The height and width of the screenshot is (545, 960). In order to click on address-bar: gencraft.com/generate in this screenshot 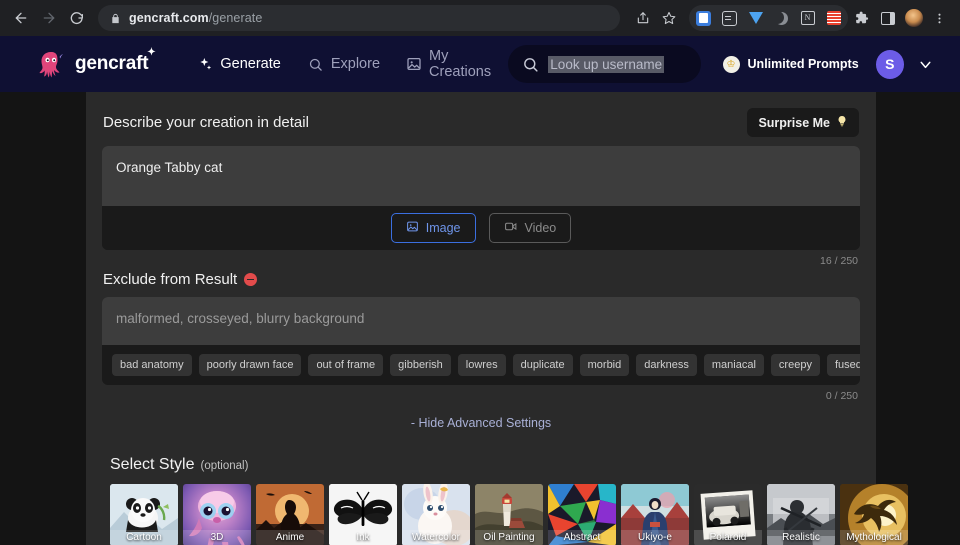, I will do `click(359, 18)`.